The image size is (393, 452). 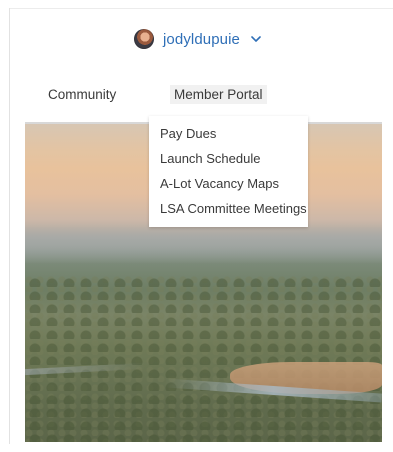 What do you see at coordinates (218, 94) in the screenshot?
I see `nav-item-member-portal: Member Portal` at bounding box center [218, 94].